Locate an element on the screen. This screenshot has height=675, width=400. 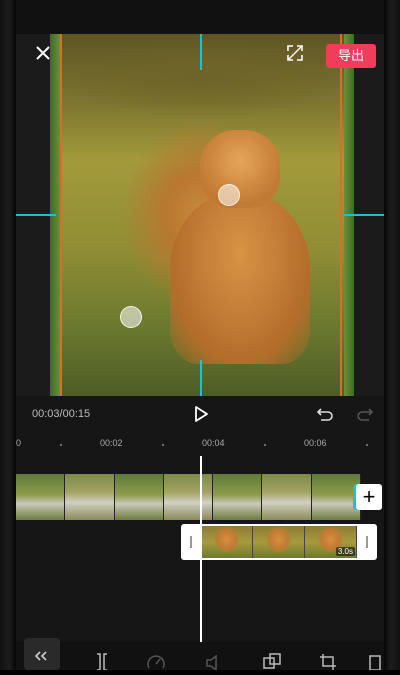
more-icon is located at coordinates (375, 663).